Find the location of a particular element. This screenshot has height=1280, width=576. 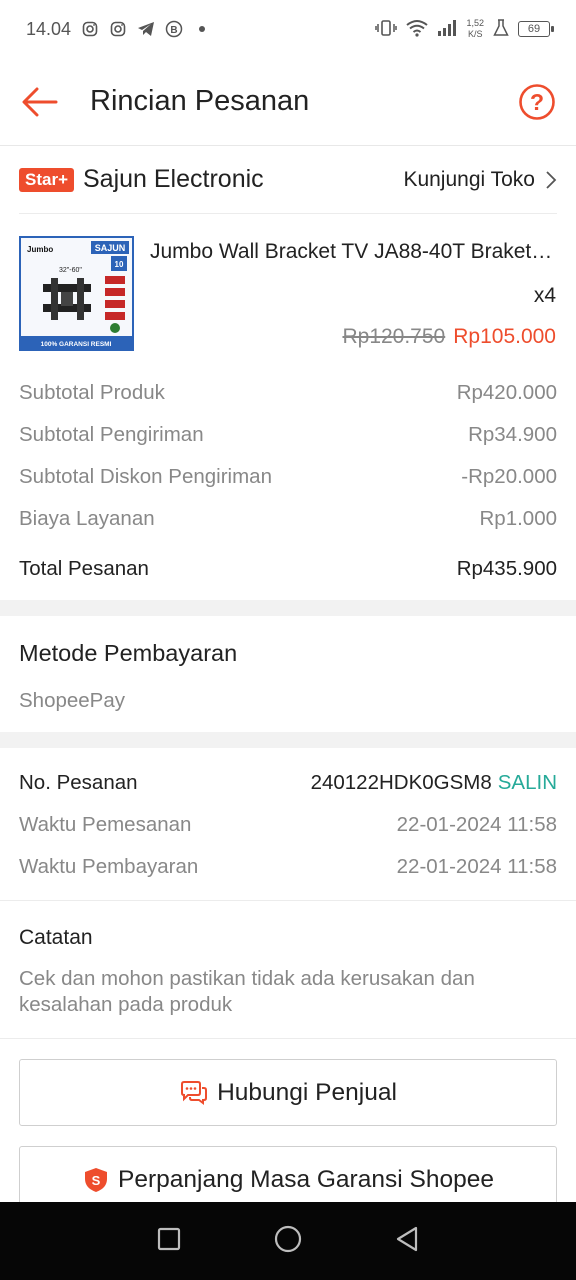

recents-button is located at coordinates (169, 1241).